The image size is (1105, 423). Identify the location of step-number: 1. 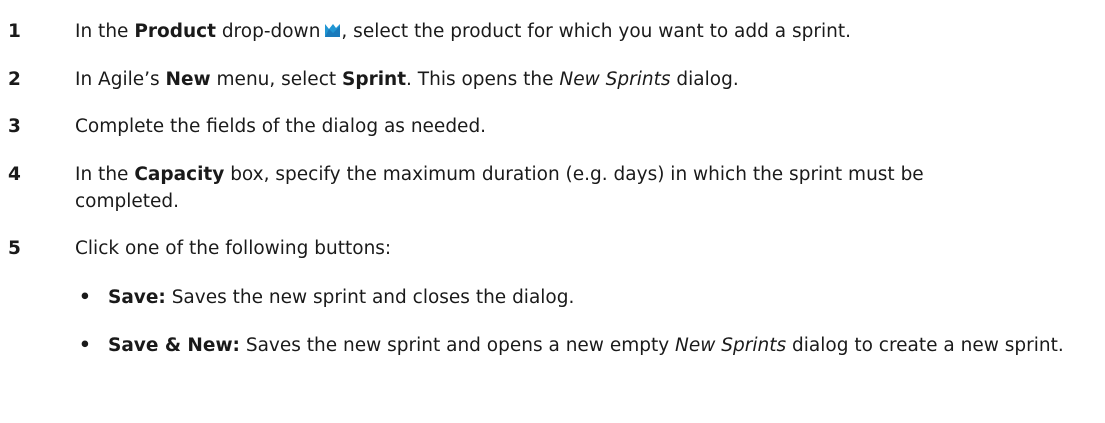
(14, 31).